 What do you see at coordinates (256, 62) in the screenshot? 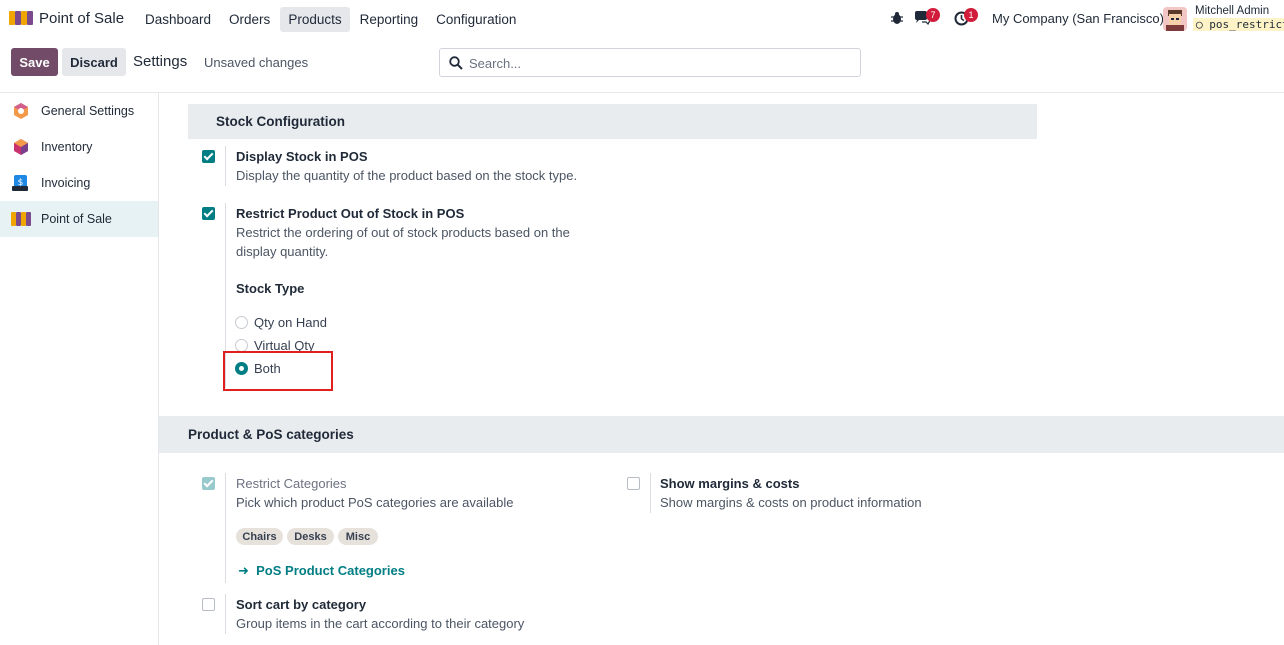
I see `unsaved-changes-indicator: Unsaved changes` at bounding box center [256, 62].